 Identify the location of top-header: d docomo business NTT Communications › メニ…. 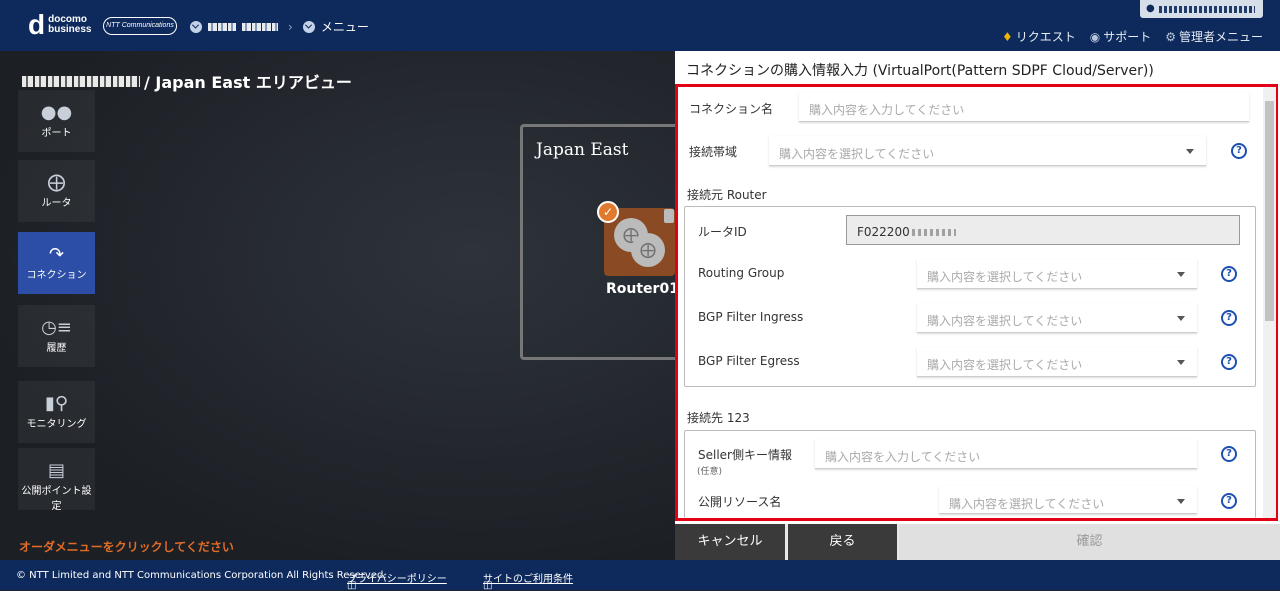
(640, 25).